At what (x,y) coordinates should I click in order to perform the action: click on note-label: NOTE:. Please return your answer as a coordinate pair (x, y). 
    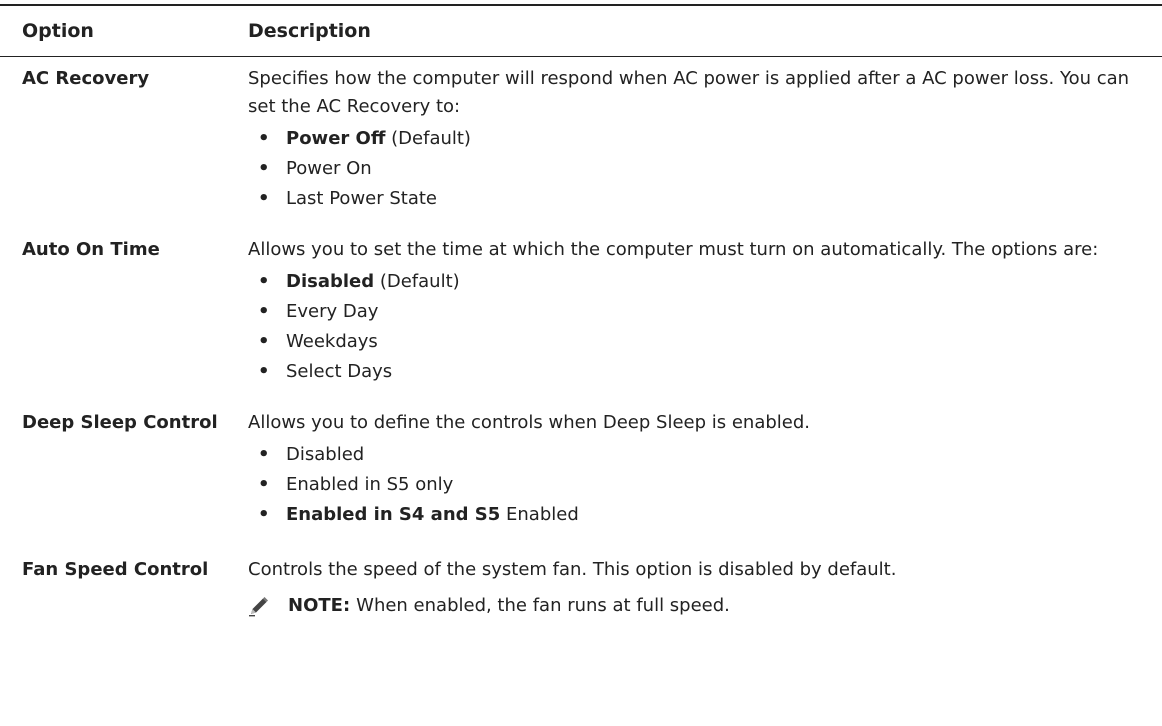
    Looking at the image, I should click on (319, 605).